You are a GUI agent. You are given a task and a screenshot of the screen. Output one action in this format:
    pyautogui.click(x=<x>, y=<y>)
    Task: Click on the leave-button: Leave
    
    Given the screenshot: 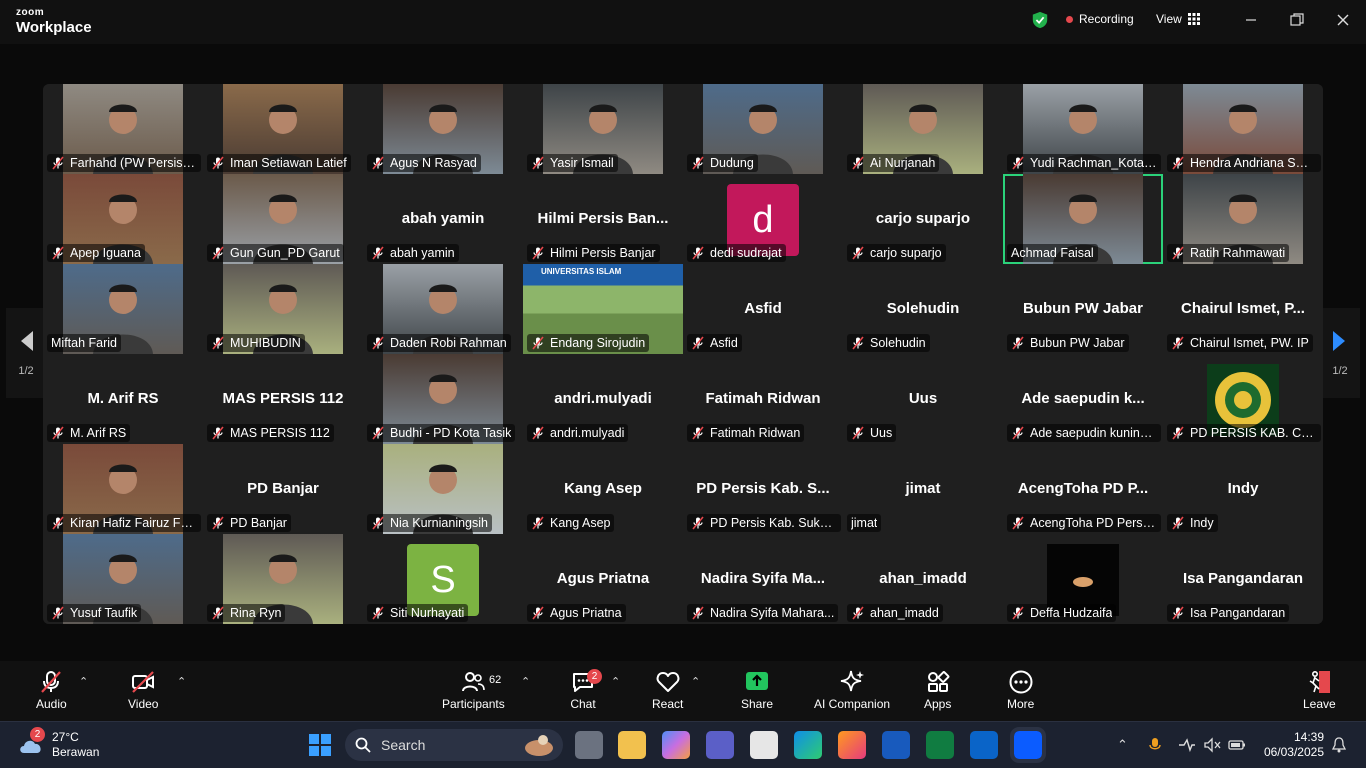 What is the action you would take?
    pyautogui.click(x=1319, y=690)
    